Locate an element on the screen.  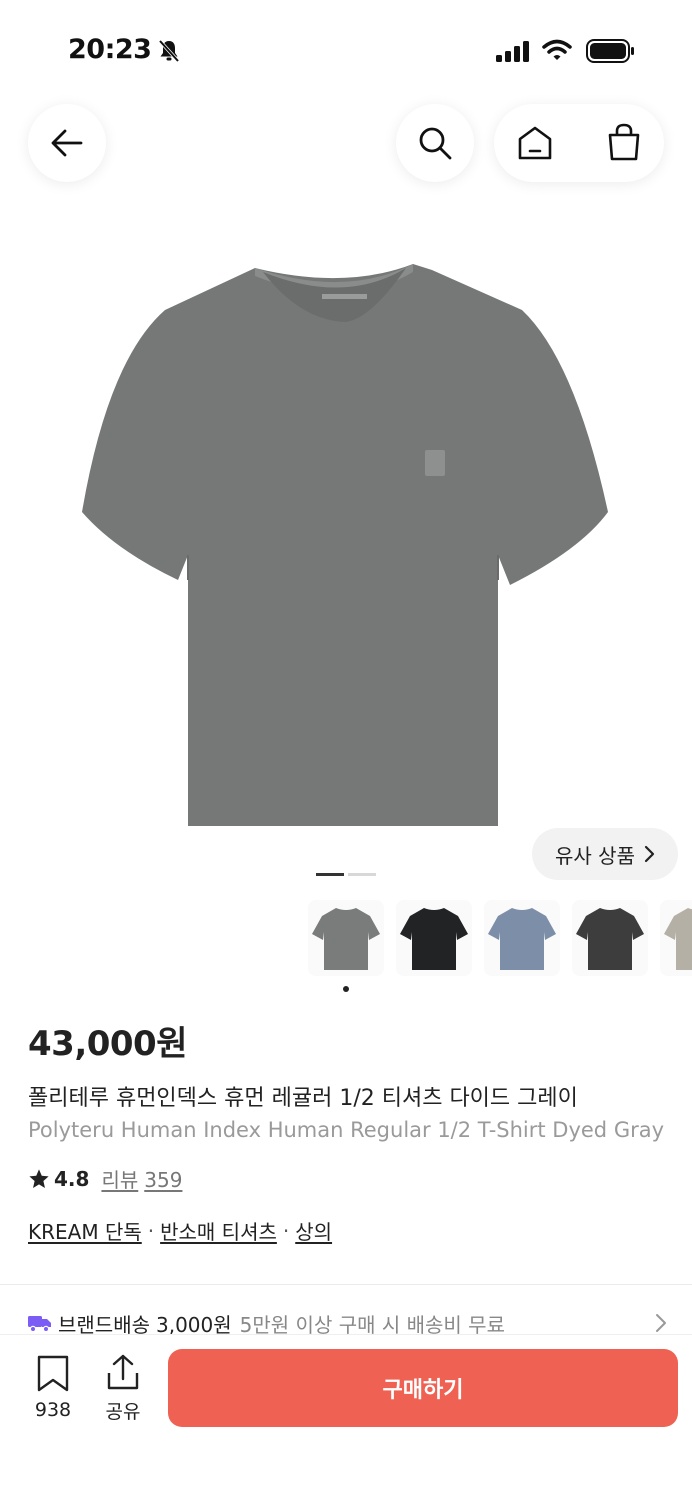
share-icon is located at coordinates (123, 1372).